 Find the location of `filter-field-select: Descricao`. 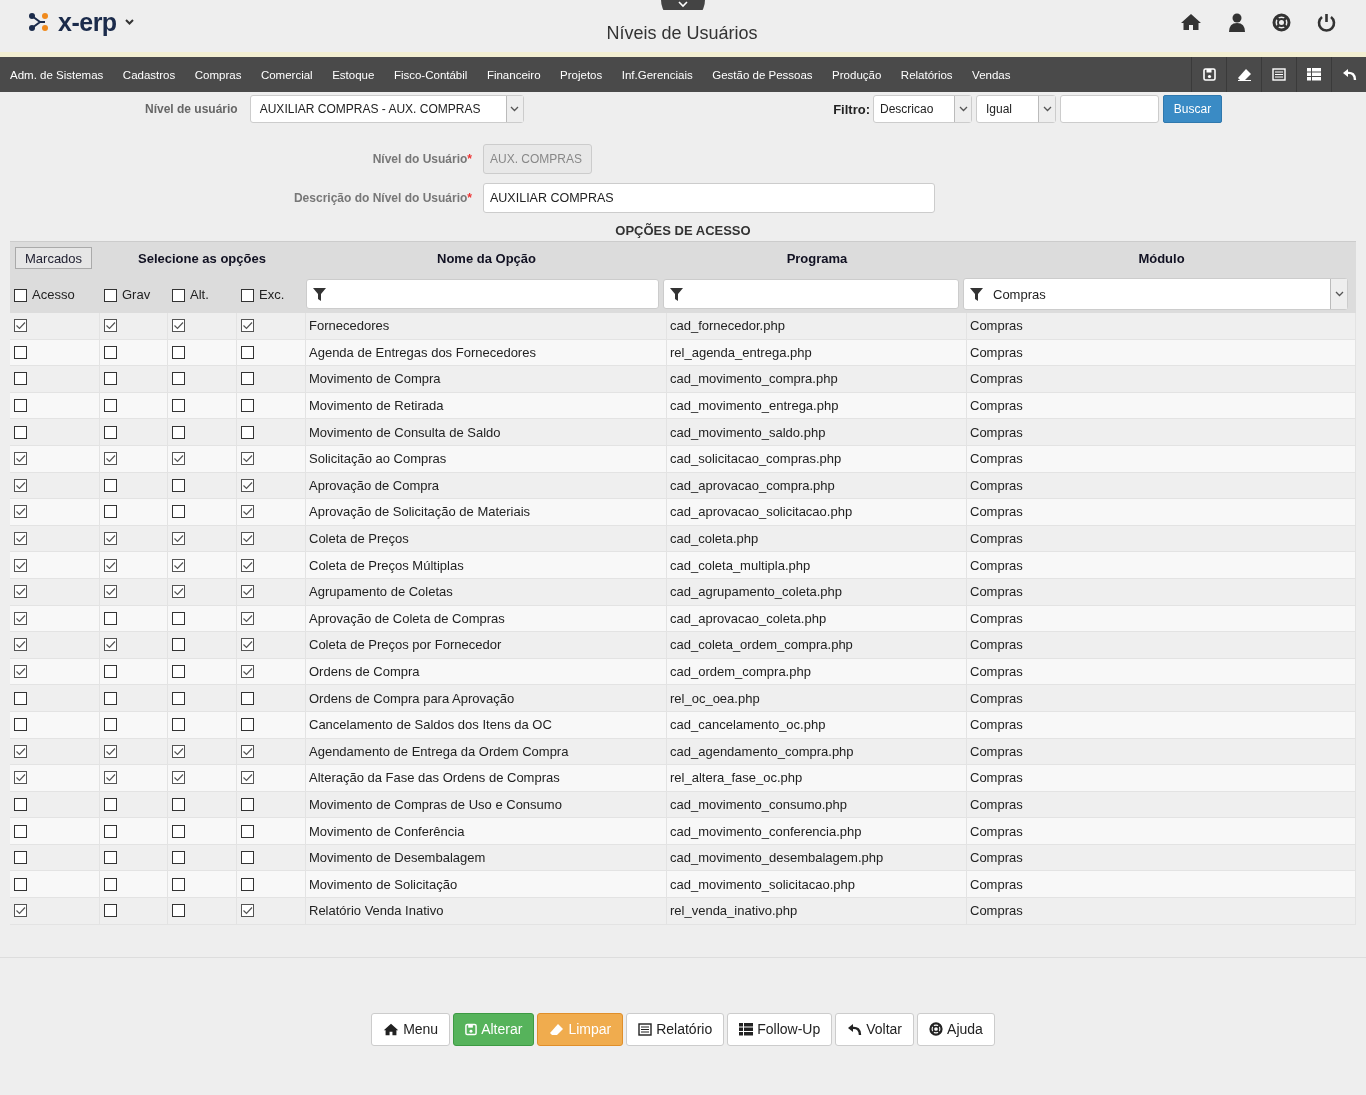

filter-field-select: Descricao is located at coordinates (922, 109).